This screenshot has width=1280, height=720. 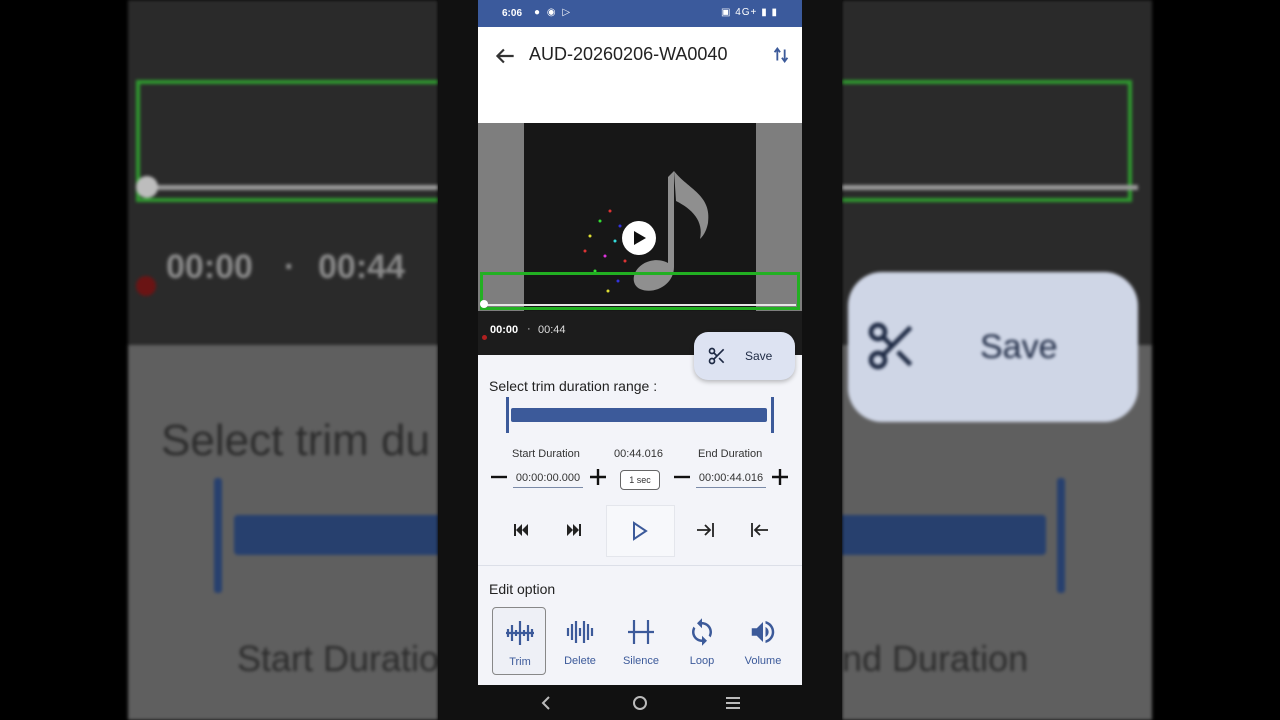 I want to click on bg-trim-text: Select trim du, so click(x=295, y=440).